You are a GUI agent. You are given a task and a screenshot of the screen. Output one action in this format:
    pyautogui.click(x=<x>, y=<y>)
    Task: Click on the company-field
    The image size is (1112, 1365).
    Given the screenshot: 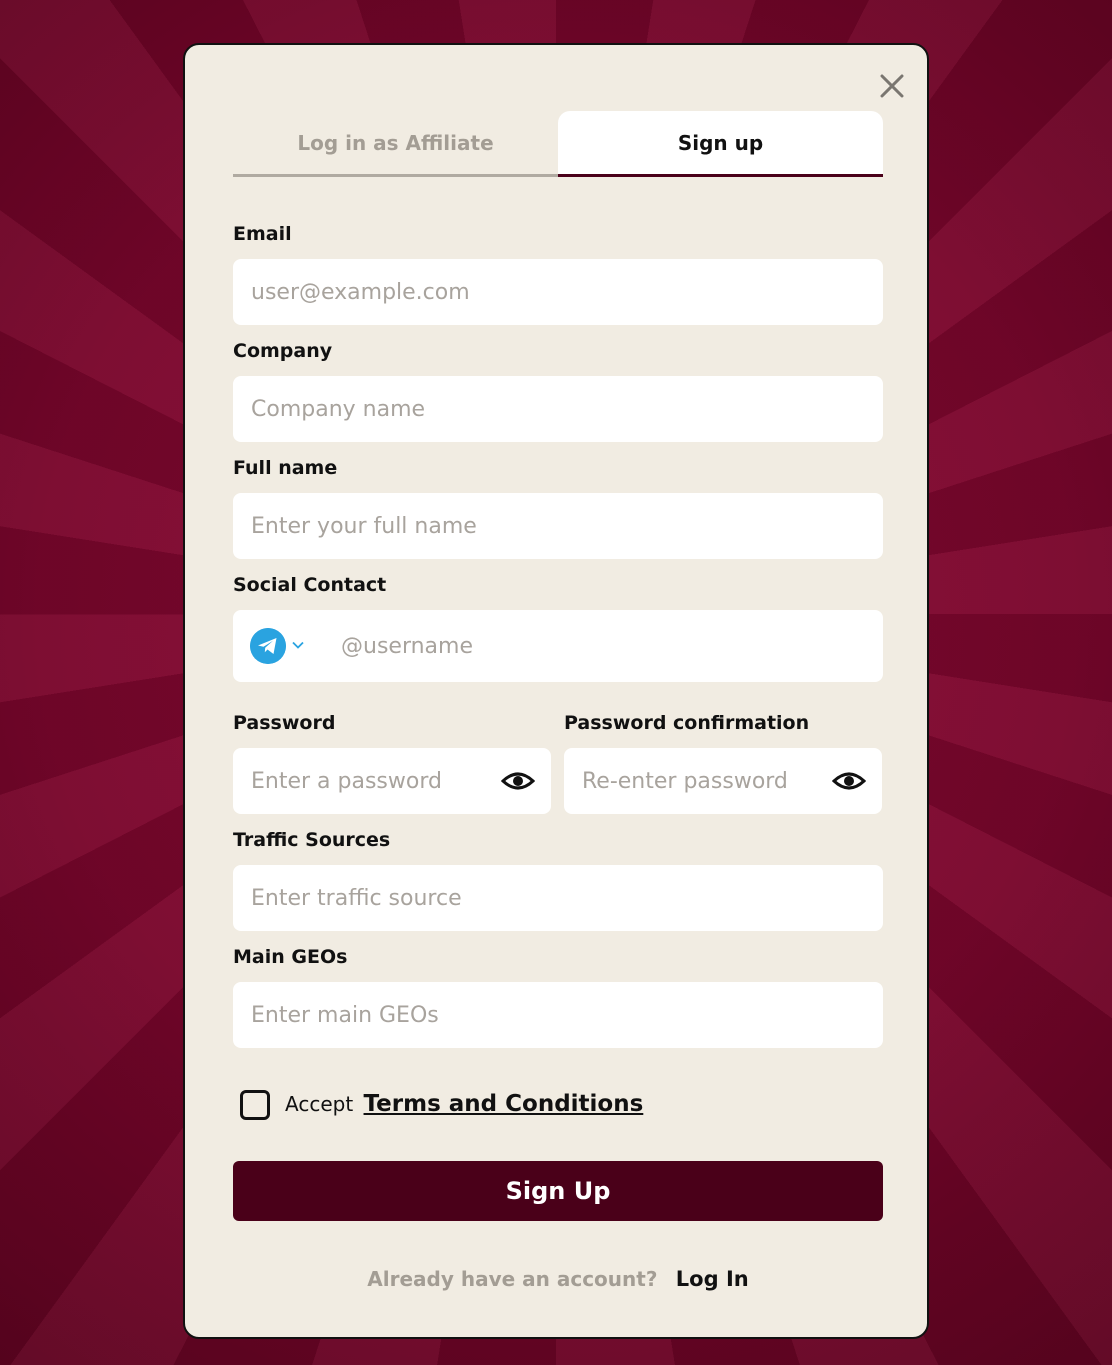 What is the action you would take?
    pyautogui.click(x=558, y=409)
    